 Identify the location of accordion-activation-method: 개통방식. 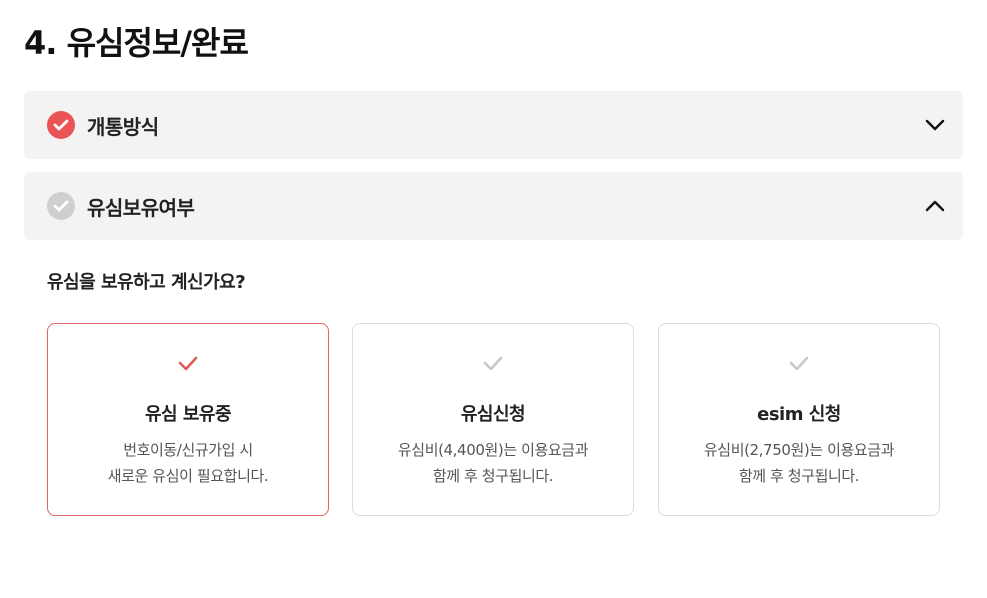
(493, 125).